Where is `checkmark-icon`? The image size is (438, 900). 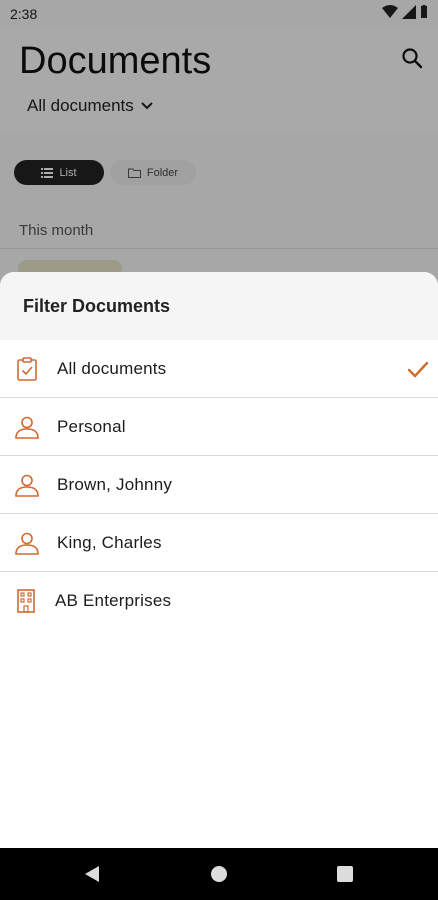
checkmark-icon is located at coordinates (418, 369).